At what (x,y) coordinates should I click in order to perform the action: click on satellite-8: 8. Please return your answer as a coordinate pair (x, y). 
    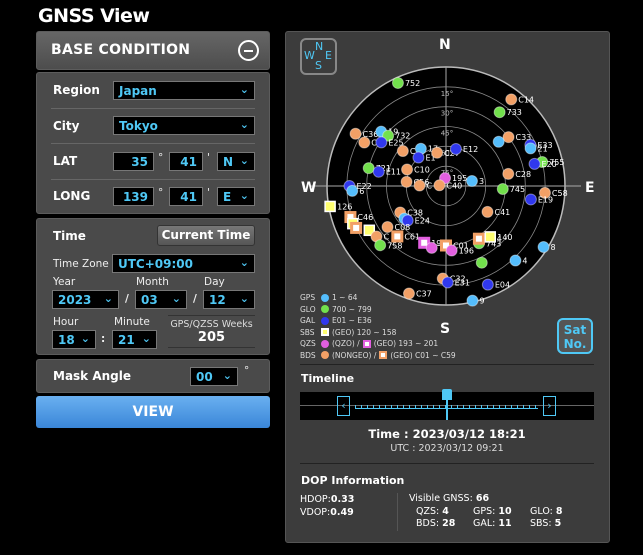
    Looking at the image, I should click on (546, 246).